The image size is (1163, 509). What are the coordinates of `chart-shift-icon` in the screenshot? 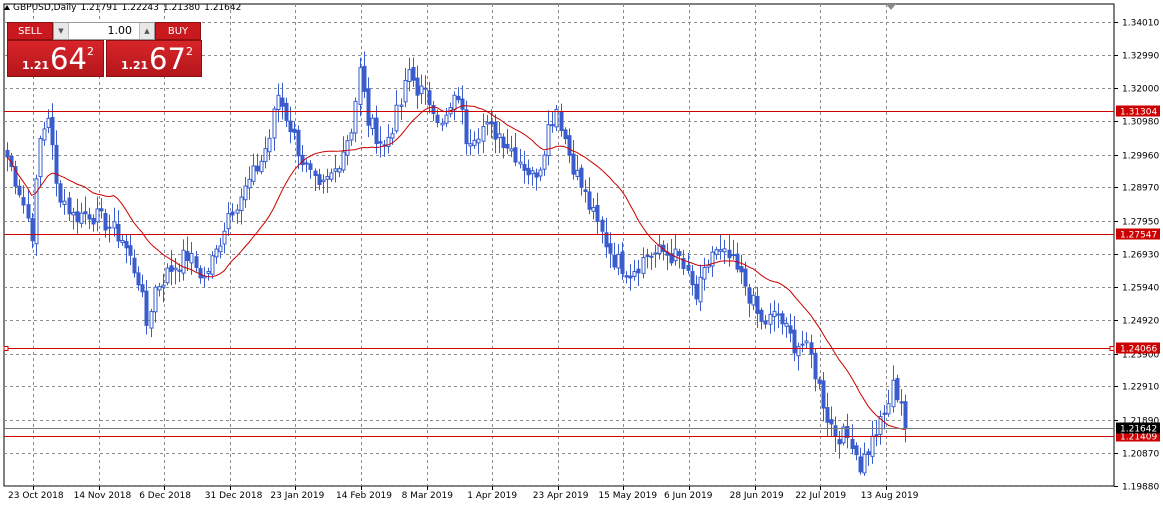 It's located at (891, 7).